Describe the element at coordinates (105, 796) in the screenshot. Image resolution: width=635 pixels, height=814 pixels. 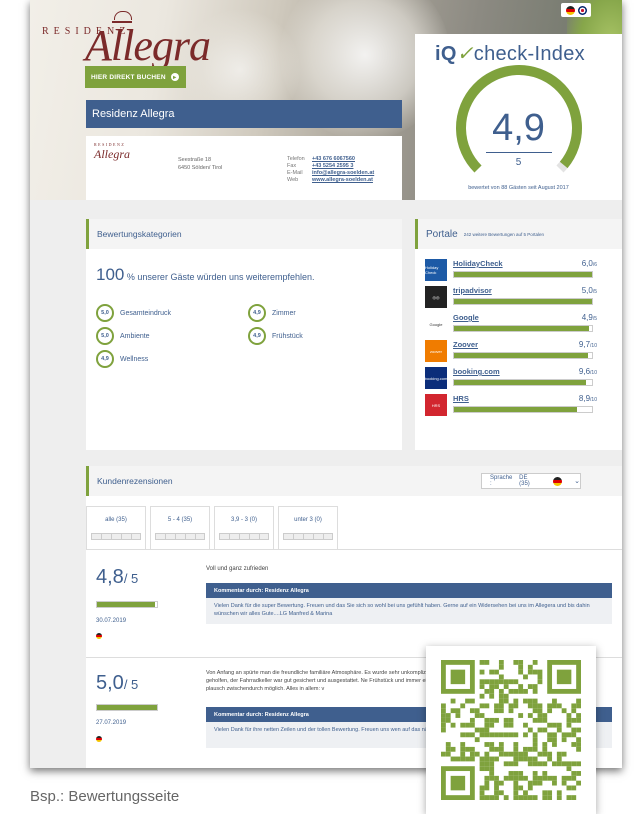
I see `caption: Bsp.: Bewertungsseite` at that location.